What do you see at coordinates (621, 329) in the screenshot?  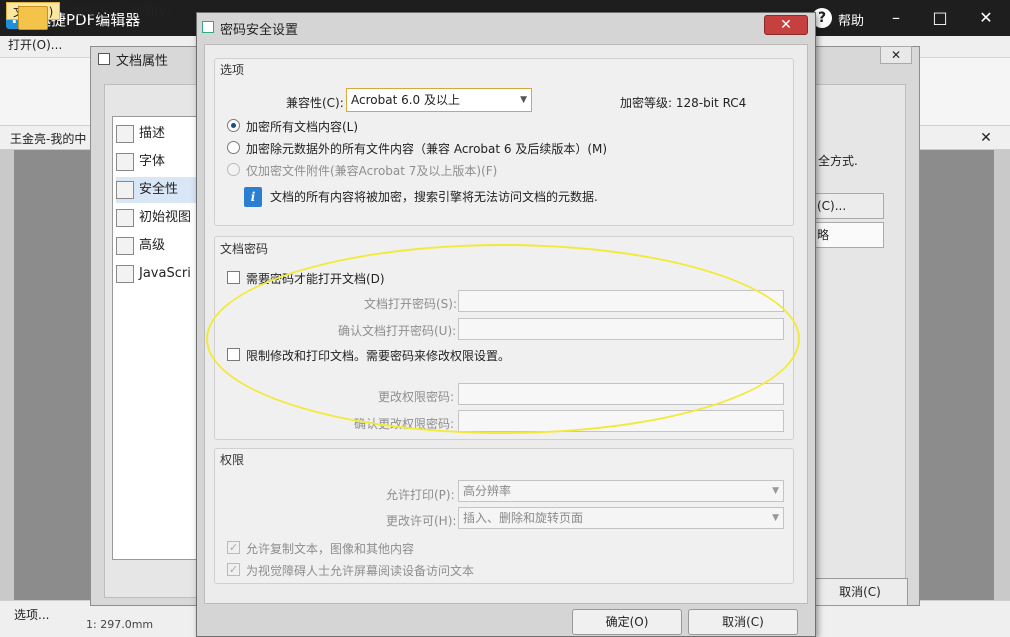 I see `confirm-open-password-field` at bounding box center [621, 329].